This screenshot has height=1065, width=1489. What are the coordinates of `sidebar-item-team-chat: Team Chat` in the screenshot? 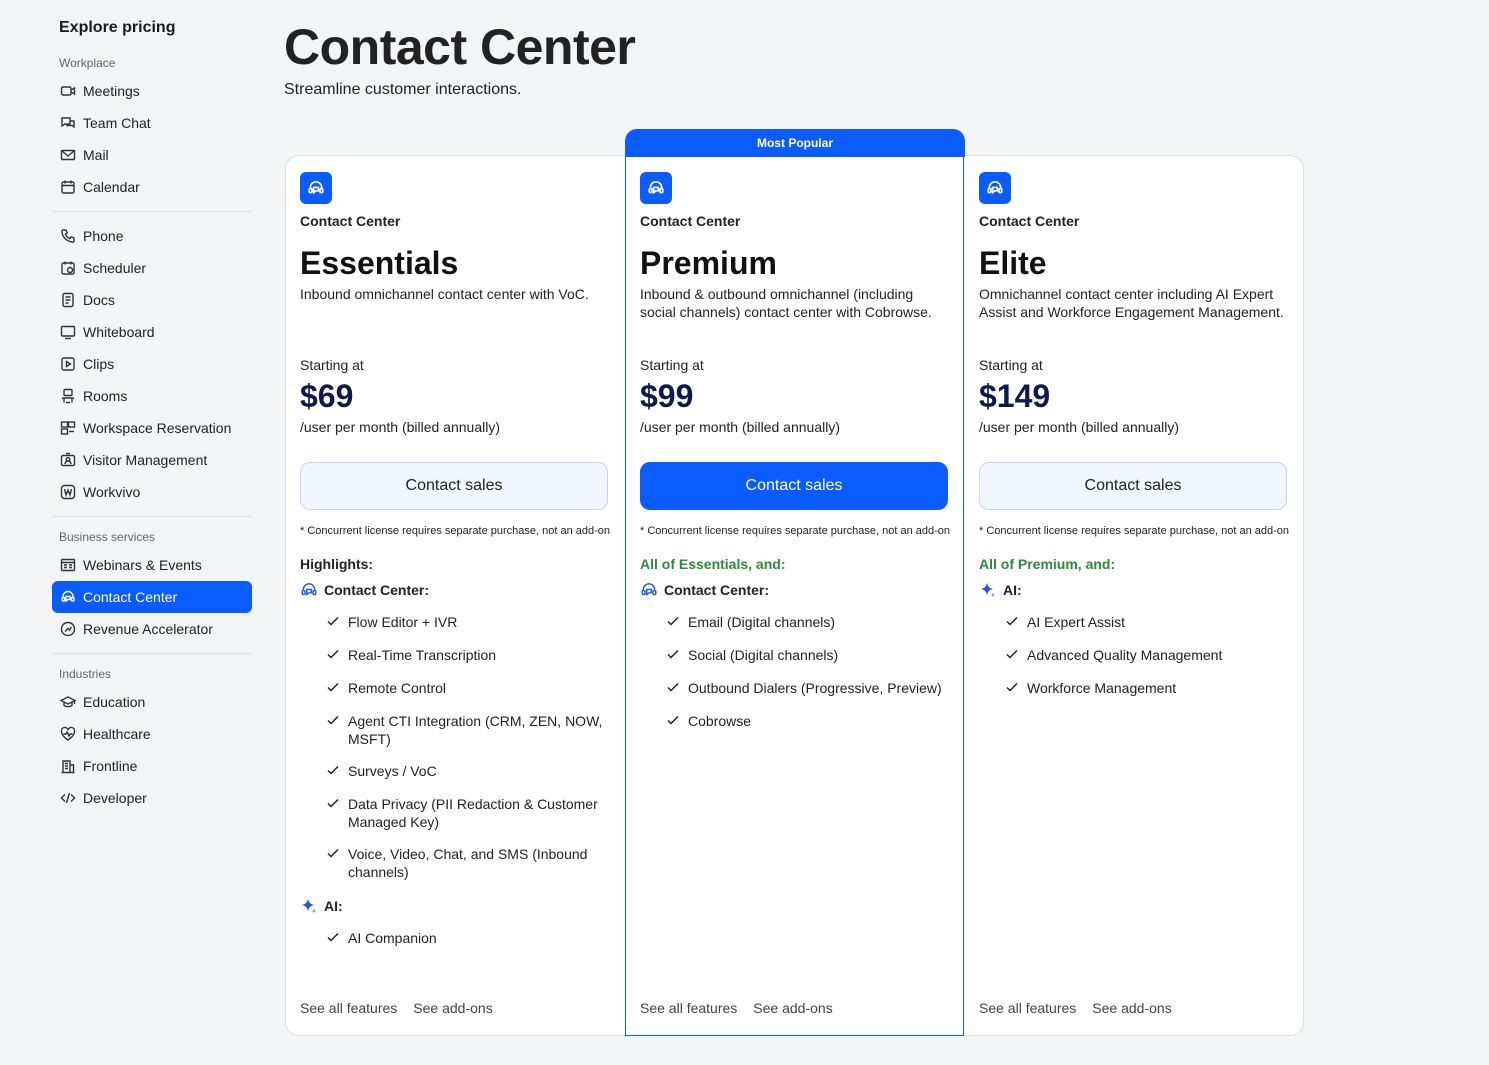 It's located at (152, 123).